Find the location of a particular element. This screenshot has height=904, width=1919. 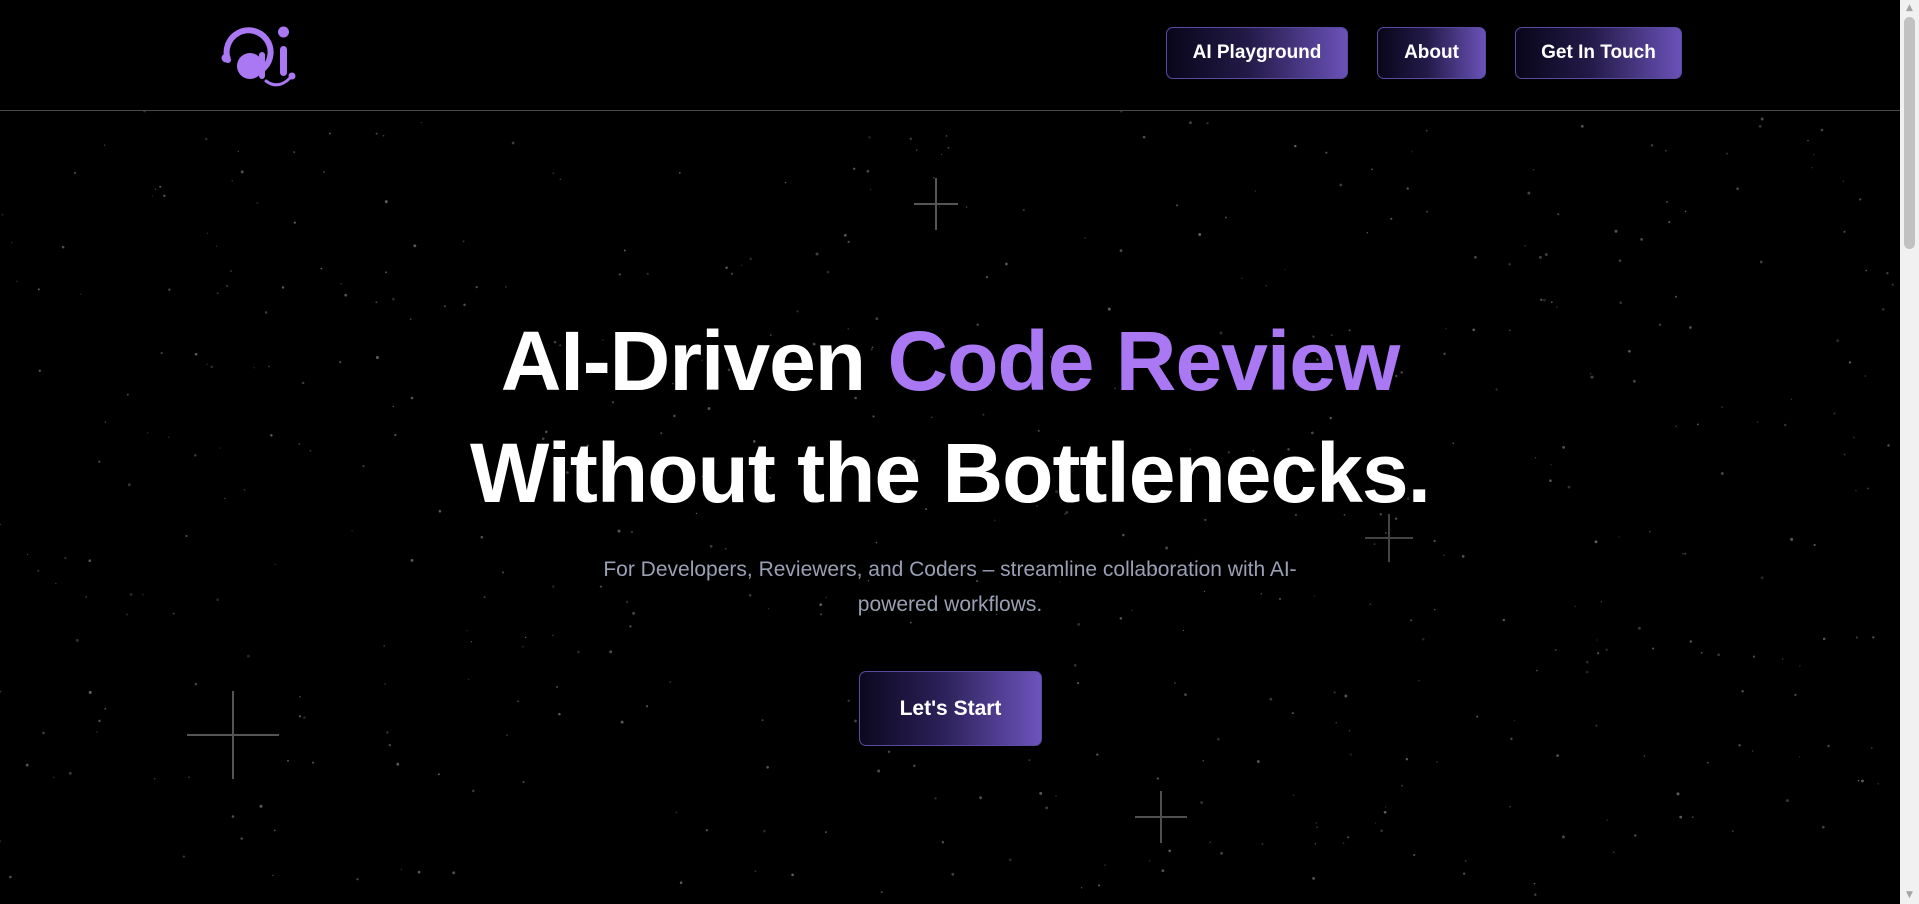

ai-logo-icon is located at coordinates (261, 54).